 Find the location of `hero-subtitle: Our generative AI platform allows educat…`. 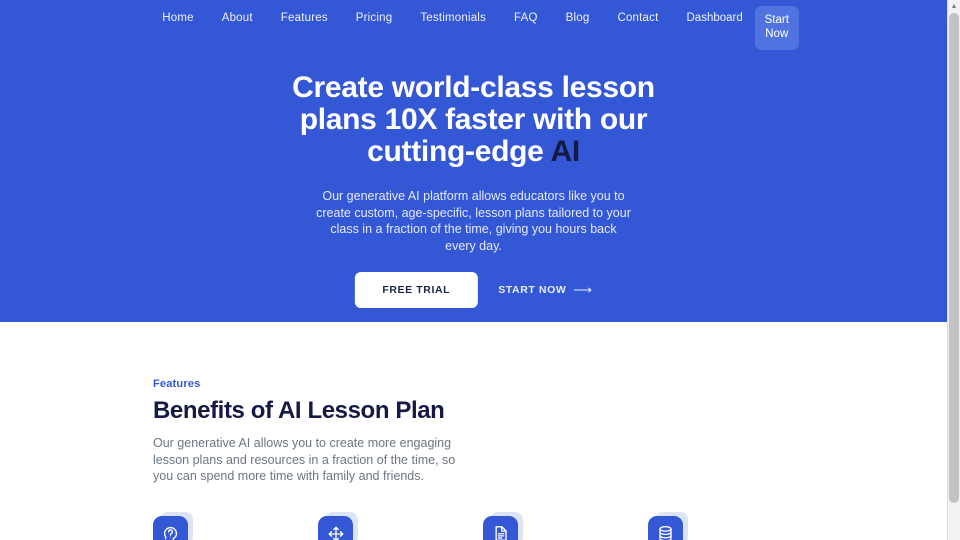

hero-subtitle: Our generative AI platform allows educat… is located at coordinates (473, 221).